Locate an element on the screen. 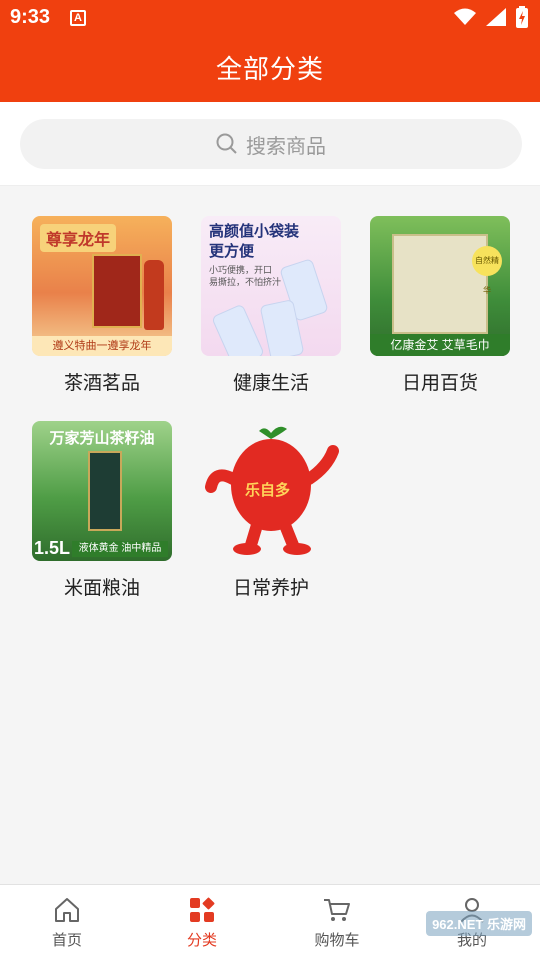  notification-icon: A is located at coordinates (78, 18).